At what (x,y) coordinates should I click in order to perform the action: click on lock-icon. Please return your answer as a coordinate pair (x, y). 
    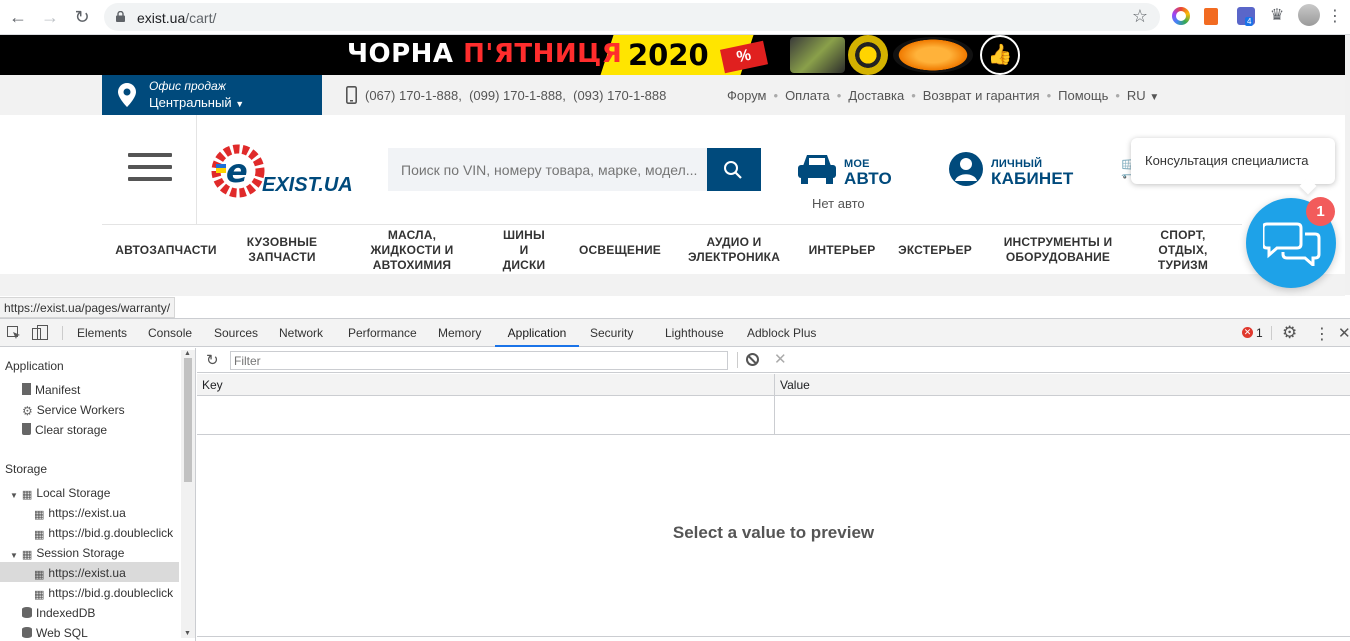
    Looking at the image, I should click on (120, 16).